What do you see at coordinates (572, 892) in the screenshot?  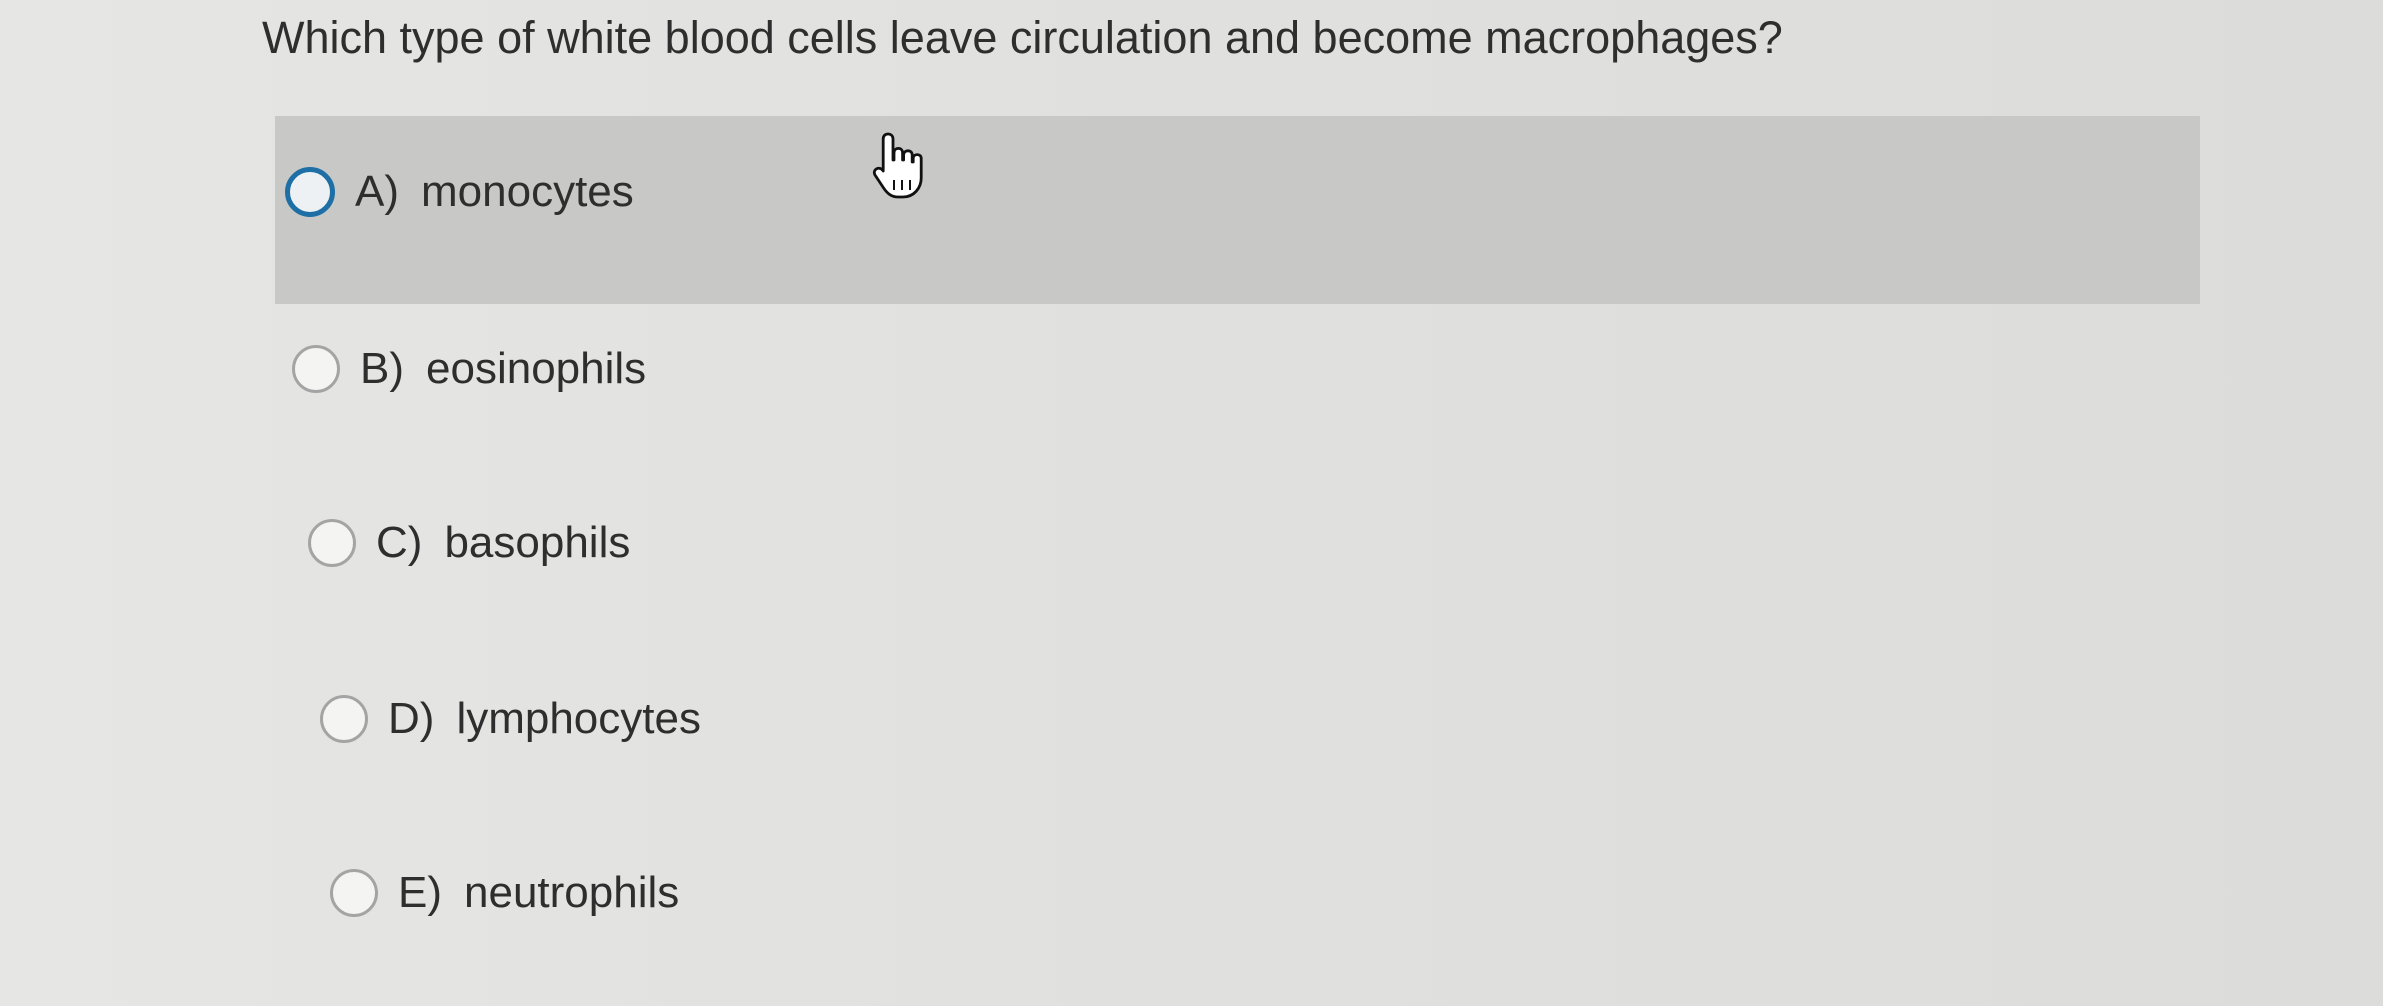 I see `option-e-label: neutrophils` at bounding box center [572, 892].